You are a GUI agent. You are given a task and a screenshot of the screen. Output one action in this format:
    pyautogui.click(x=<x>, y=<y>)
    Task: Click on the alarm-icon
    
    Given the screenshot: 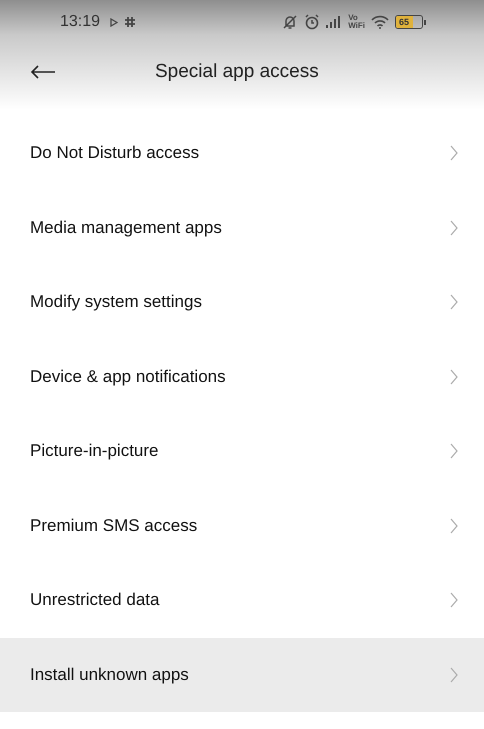 What is the action you would take?
    pyautogui.click(x=312, y=22)
    